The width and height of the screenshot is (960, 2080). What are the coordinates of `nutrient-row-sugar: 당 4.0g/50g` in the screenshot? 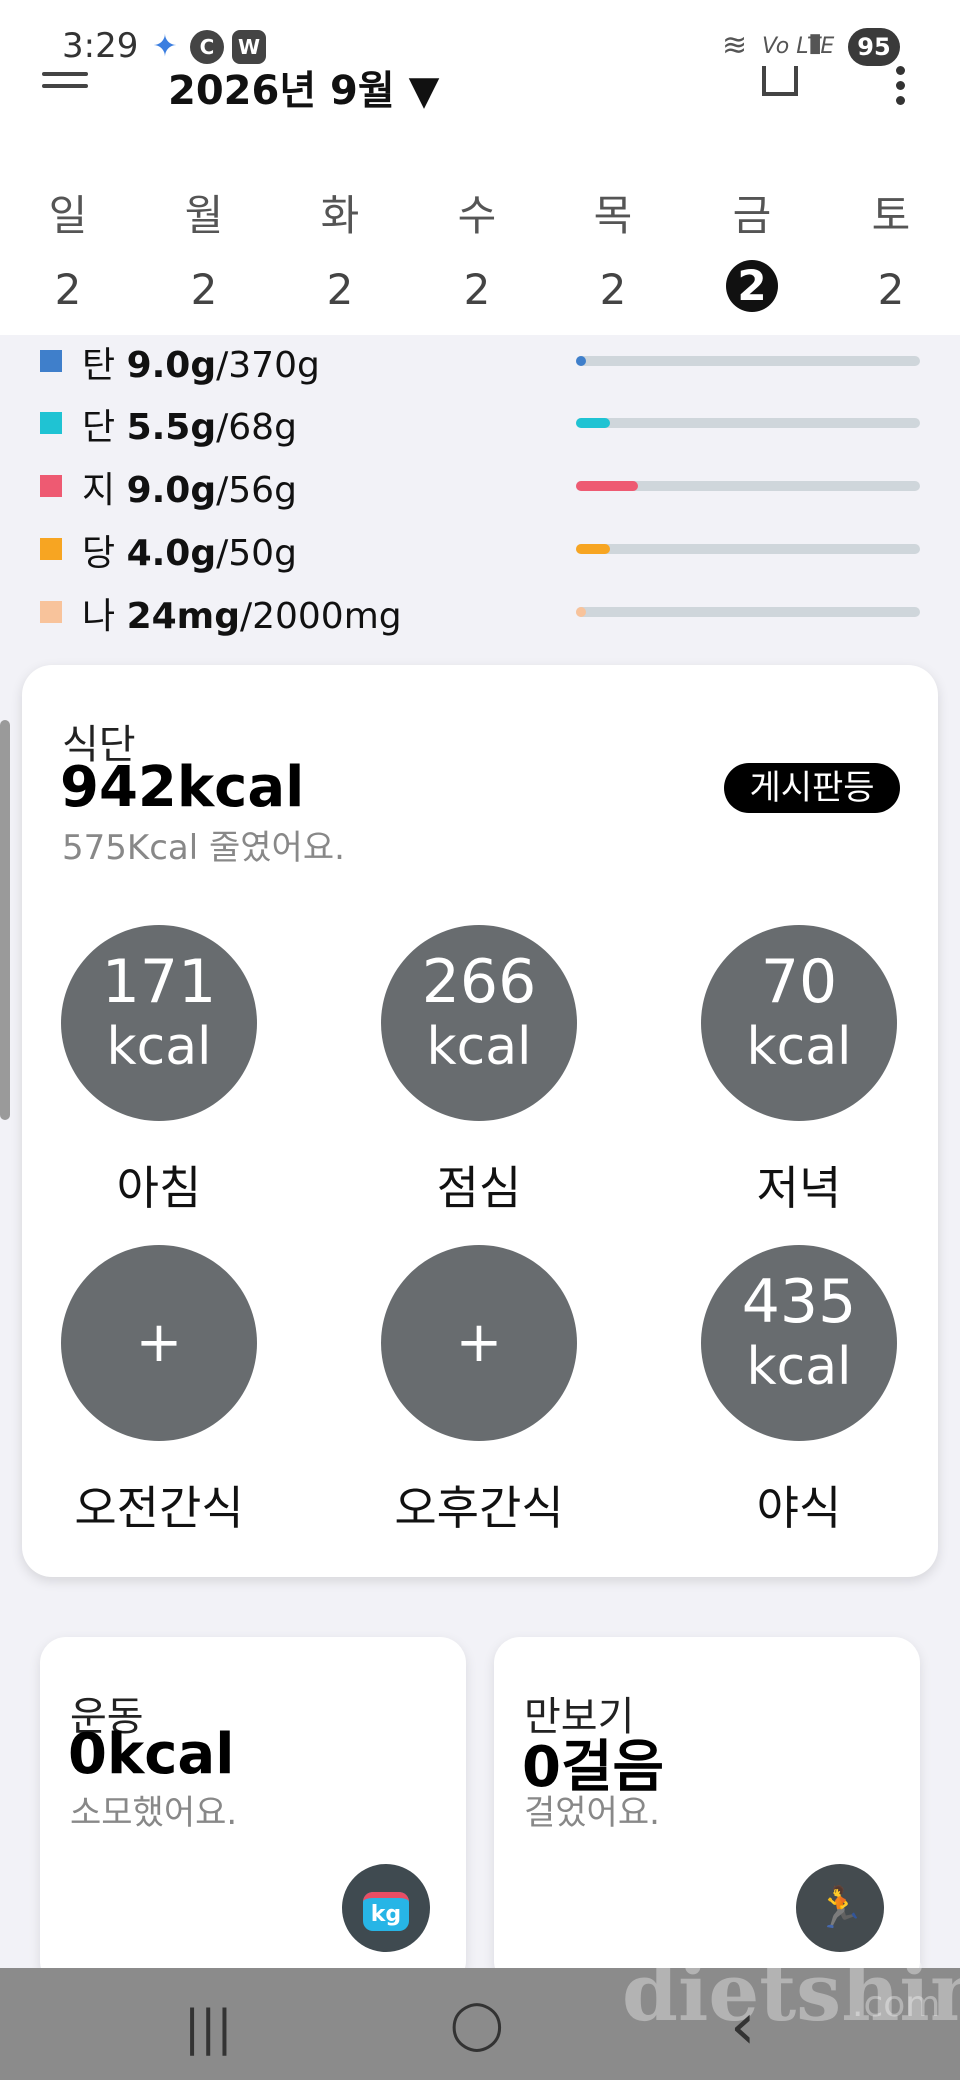 It's located at (480, 552).